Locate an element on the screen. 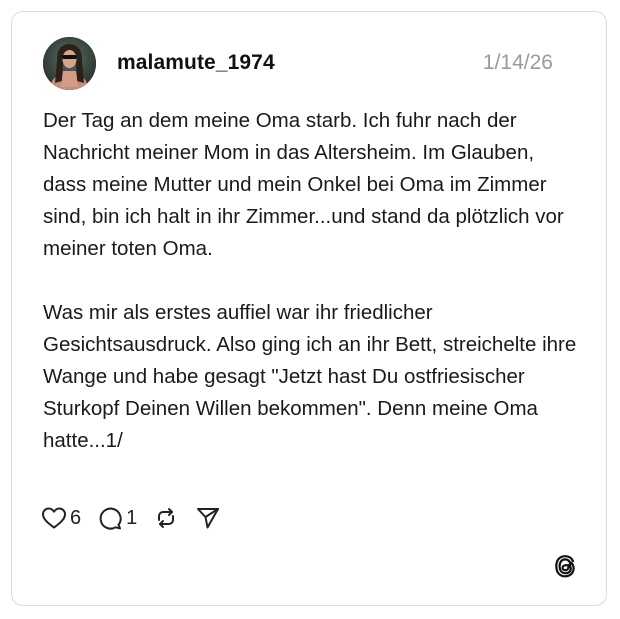 This screenshot has height=619, width=620. comment-button: 1 is located at coordinates (117, 518).